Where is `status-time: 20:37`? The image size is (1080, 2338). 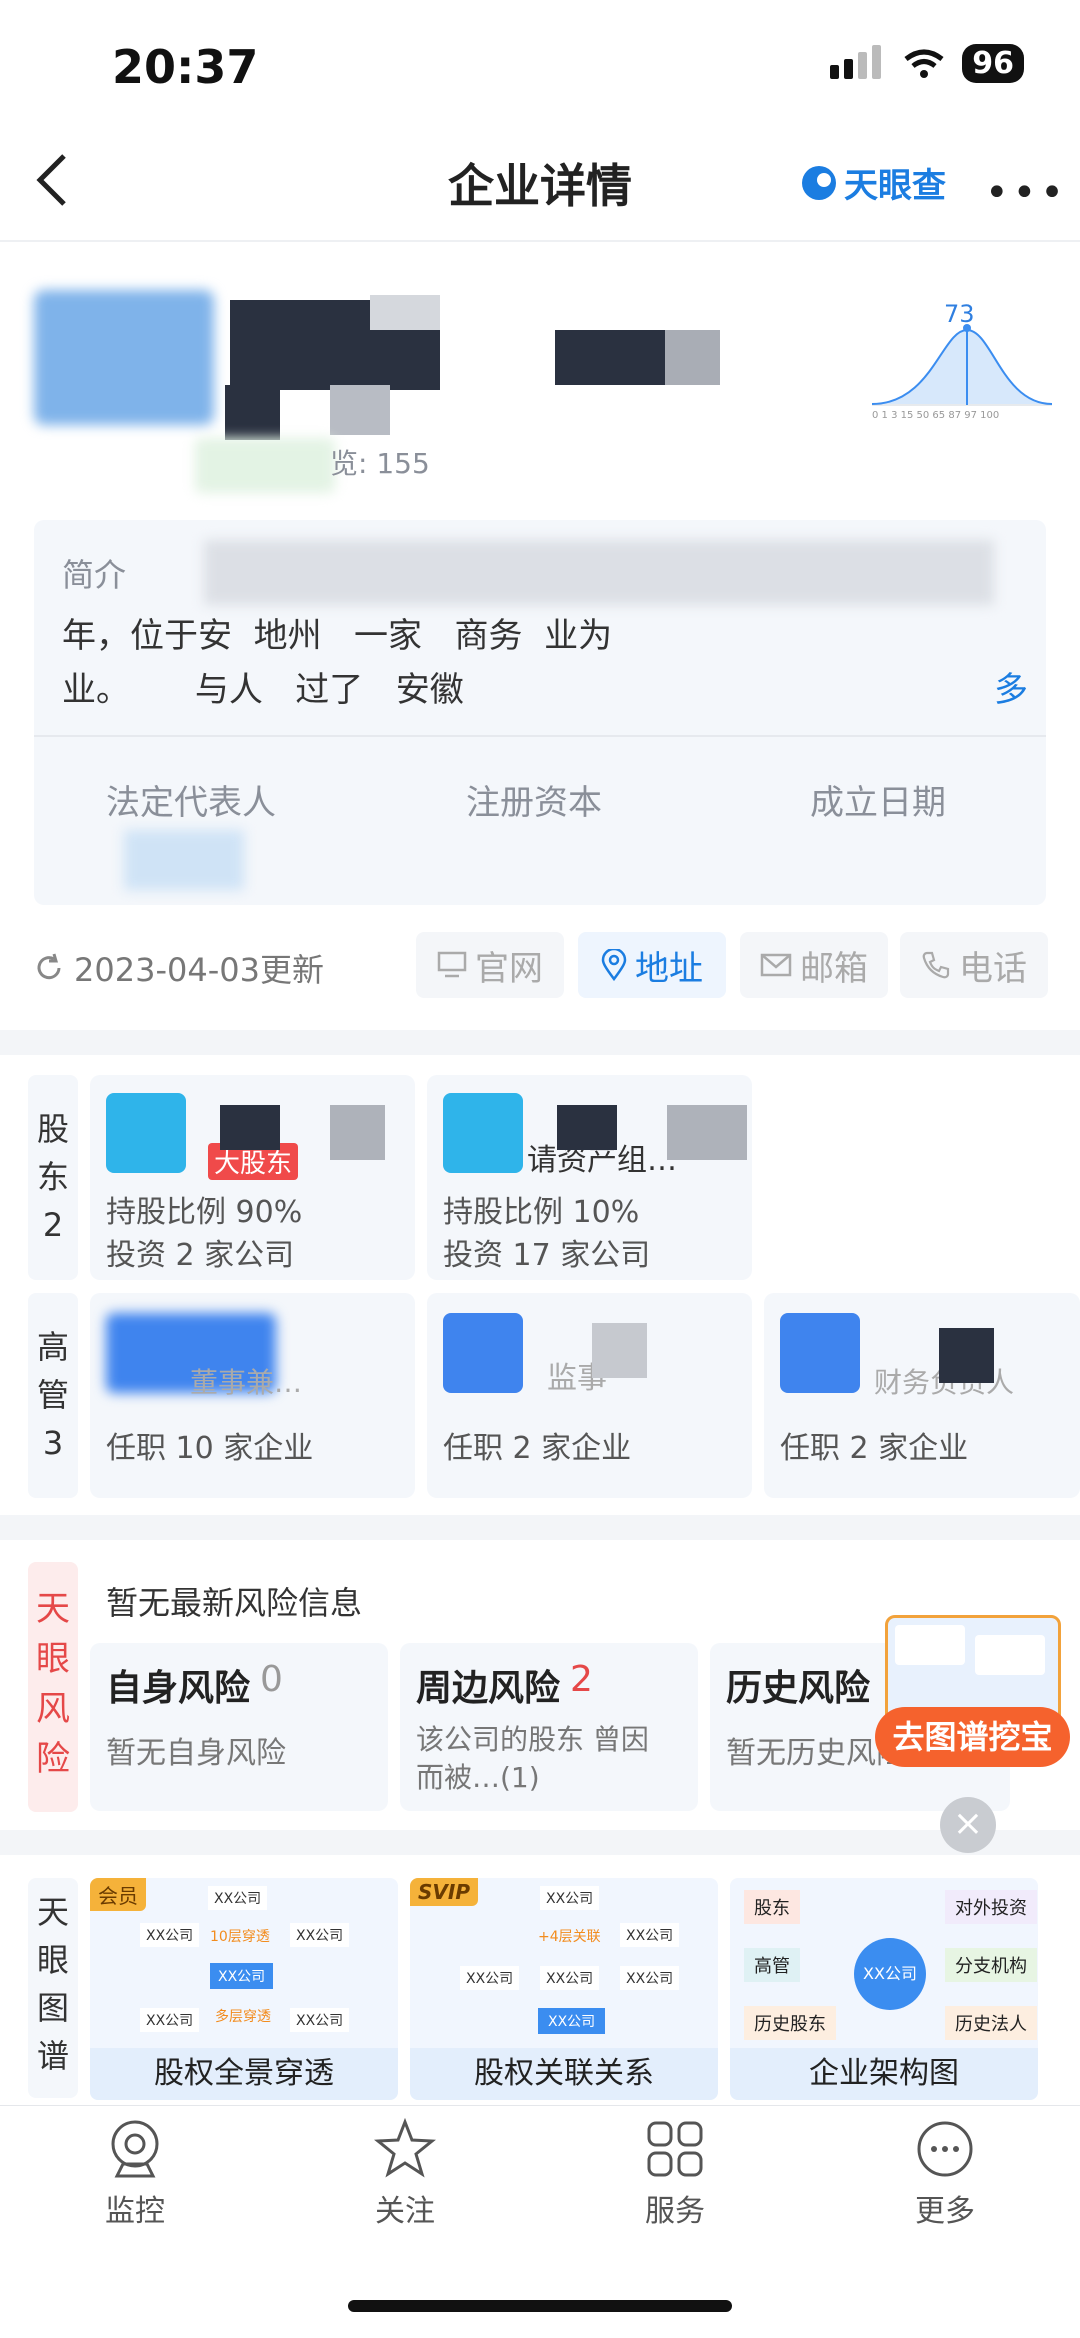
status-time: 20:37 is located at coordinates (185, 67).